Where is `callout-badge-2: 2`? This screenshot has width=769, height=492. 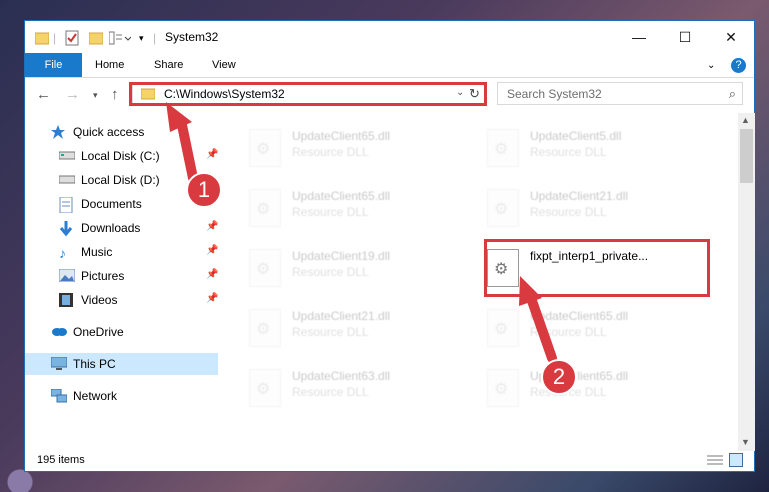
callout-badge-2: 2 is located at coordinates (559, 377).